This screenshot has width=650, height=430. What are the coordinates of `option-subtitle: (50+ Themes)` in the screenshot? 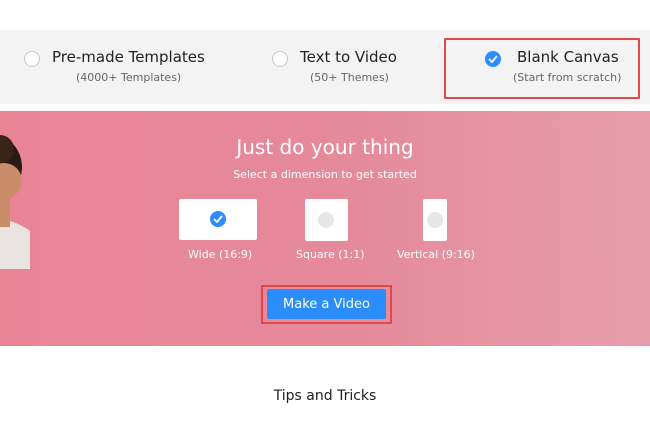 It's located at (349, 77).